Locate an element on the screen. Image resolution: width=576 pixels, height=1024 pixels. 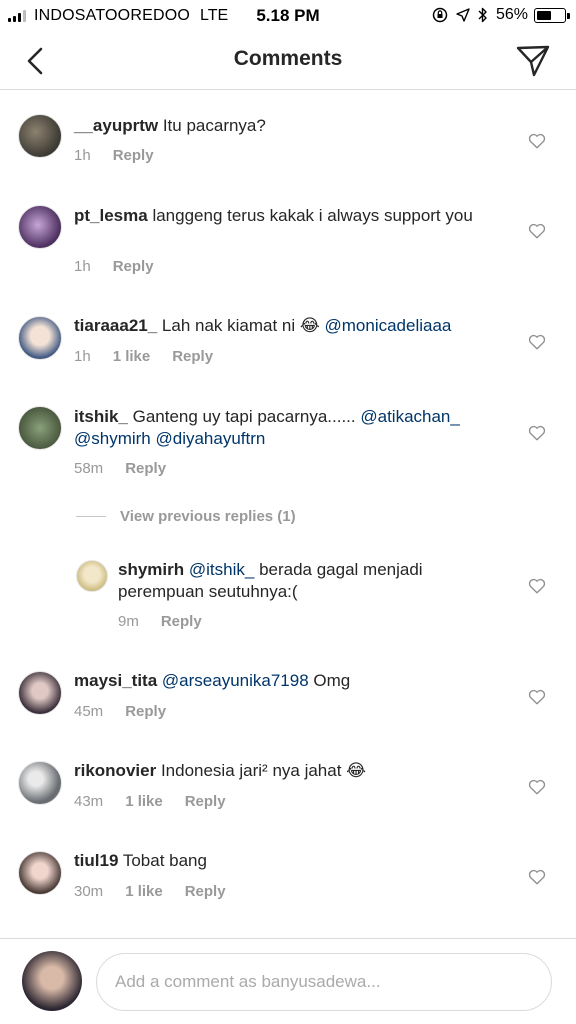
comment-meta: 30m 1 like Reply is located at coordinates (161, 891).